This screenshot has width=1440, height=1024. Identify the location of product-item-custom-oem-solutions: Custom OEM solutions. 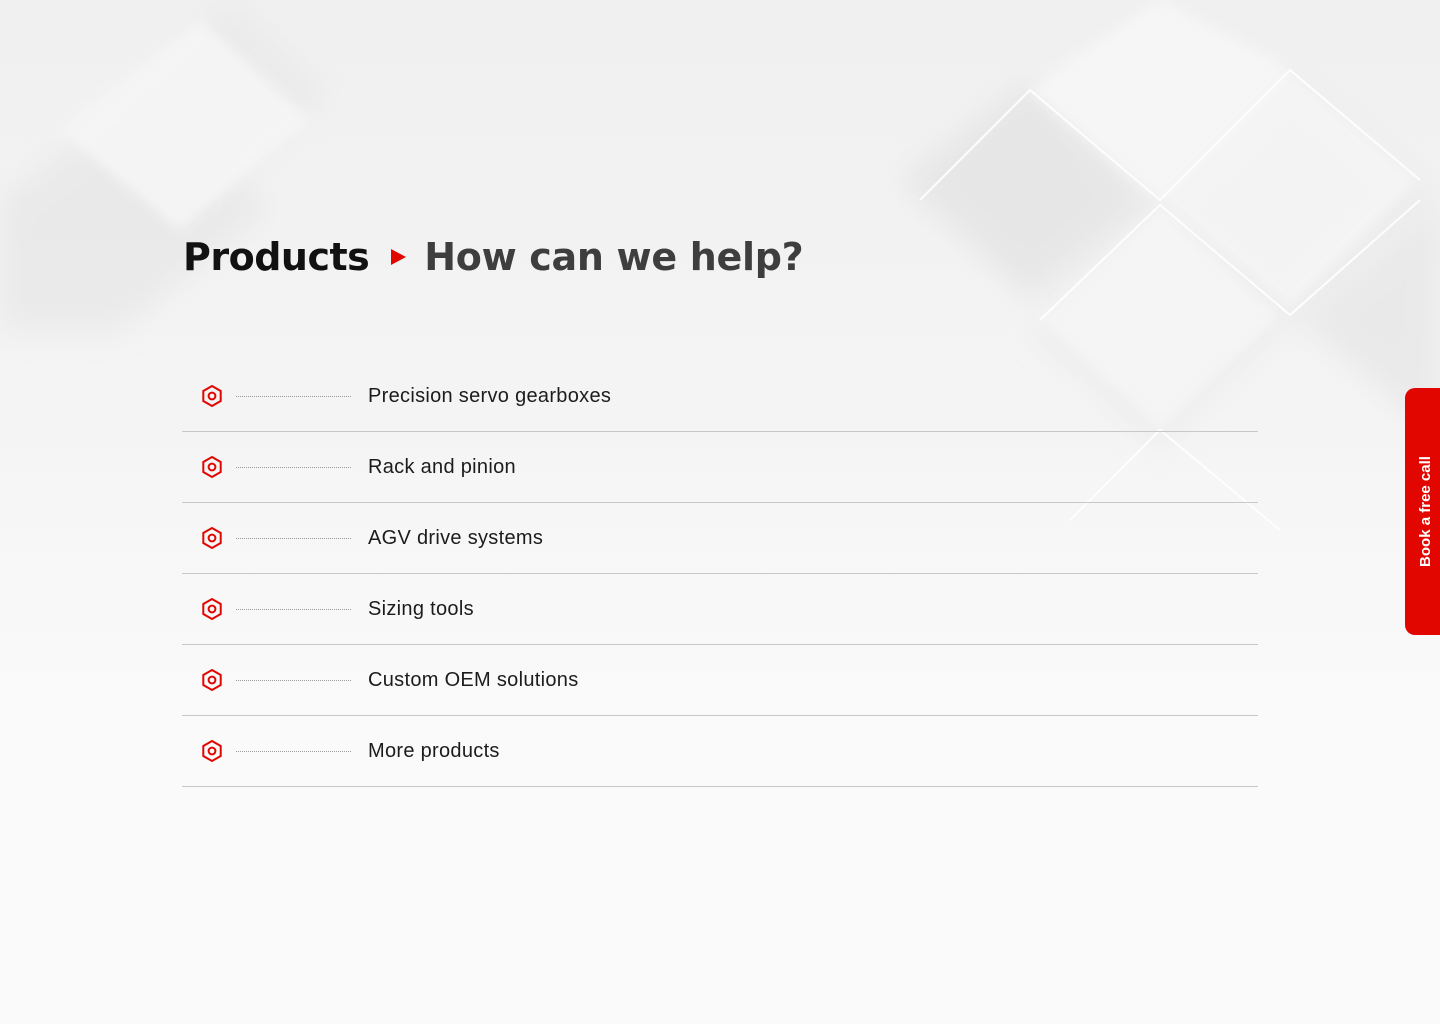
(720, 680).